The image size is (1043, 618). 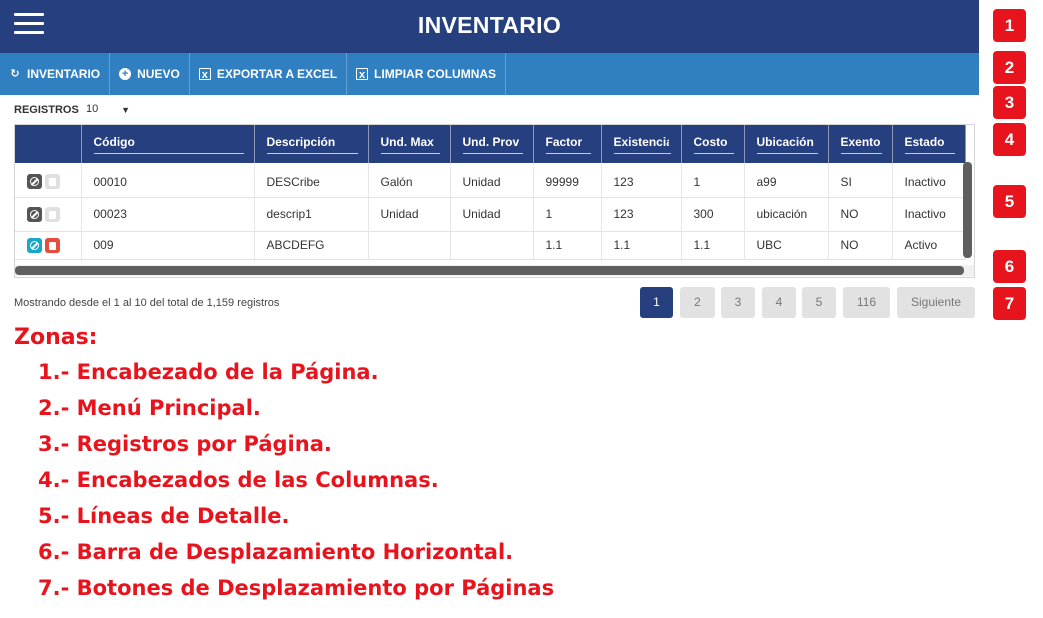 I want to click on column-header-label: Und. Max, so click(x=407, y=142).